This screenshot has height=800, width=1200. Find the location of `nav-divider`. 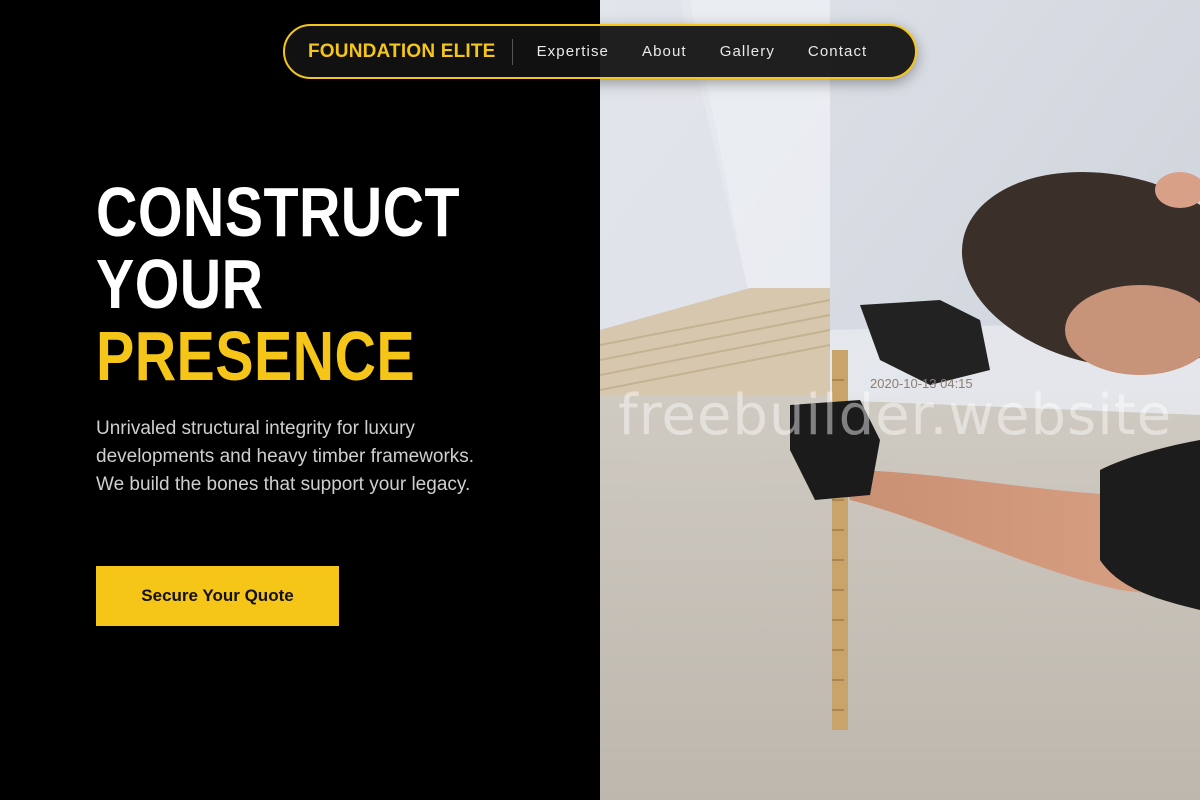

nav-divider is located at coordinates (512, 51).